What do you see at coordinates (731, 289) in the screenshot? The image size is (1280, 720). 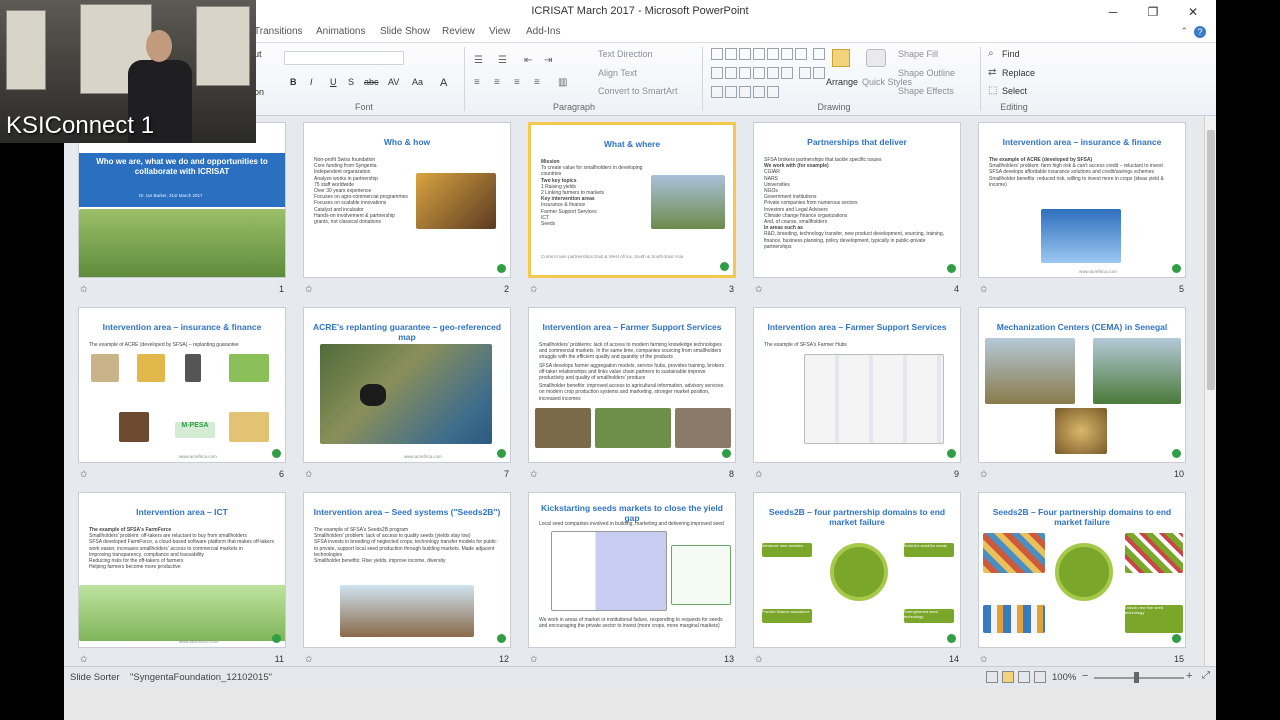 I see `slide-number: 3` at bounding box center [731, 289].